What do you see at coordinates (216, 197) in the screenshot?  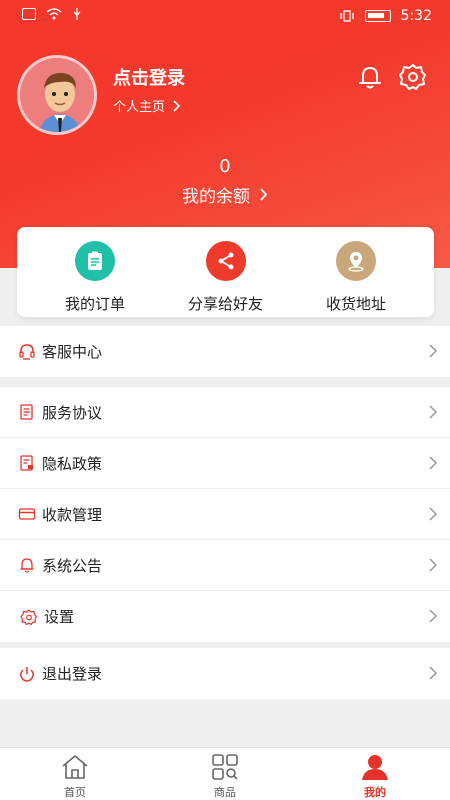 I see `balance-label: 我的余额` at bounding box center [216, 197].